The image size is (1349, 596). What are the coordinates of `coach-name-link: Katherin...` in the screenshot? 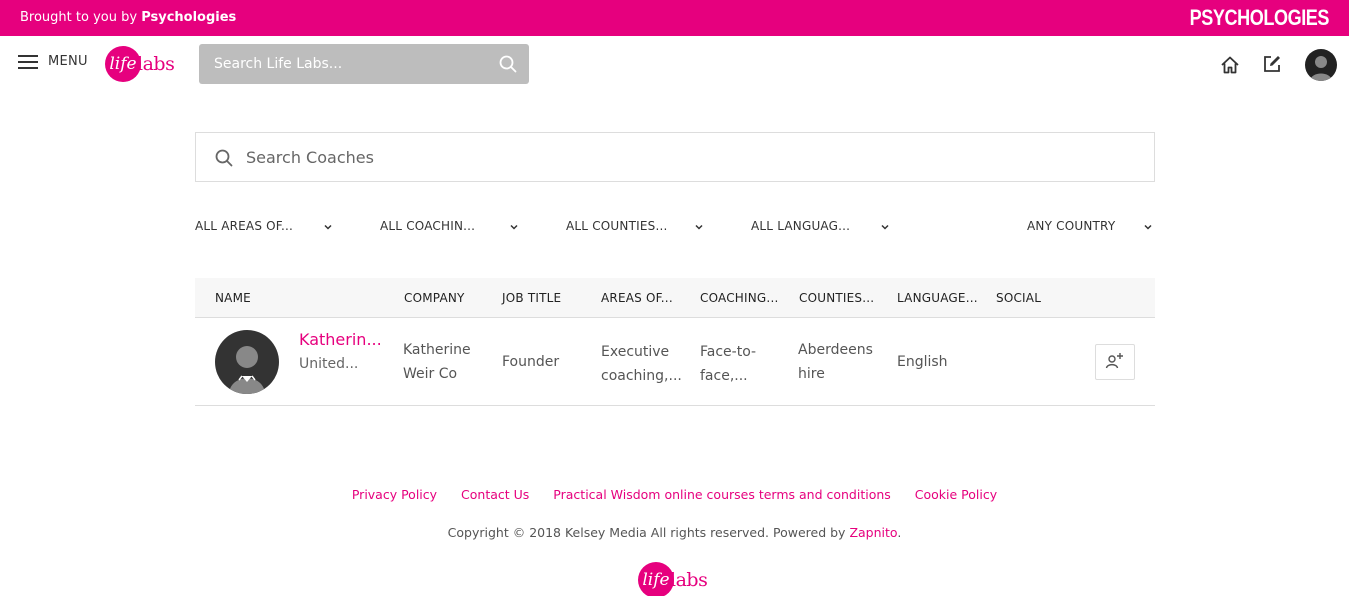 It's located at (340, 339).